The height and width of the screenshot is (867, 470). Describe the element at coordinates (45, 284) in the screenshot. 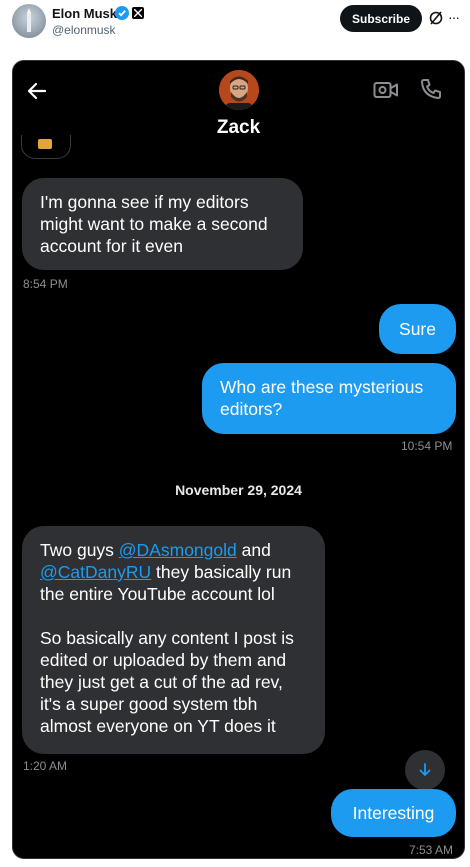

I see `message-timestamp: 8:54 PM` at that location.